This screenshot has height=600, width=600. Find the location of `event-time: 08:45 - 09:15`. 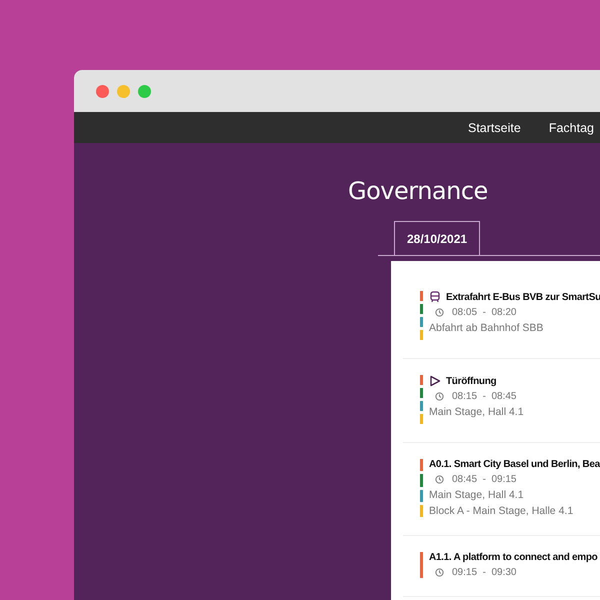

event-time: 08:45 - 09:15 is located at coordinates (484, 479).